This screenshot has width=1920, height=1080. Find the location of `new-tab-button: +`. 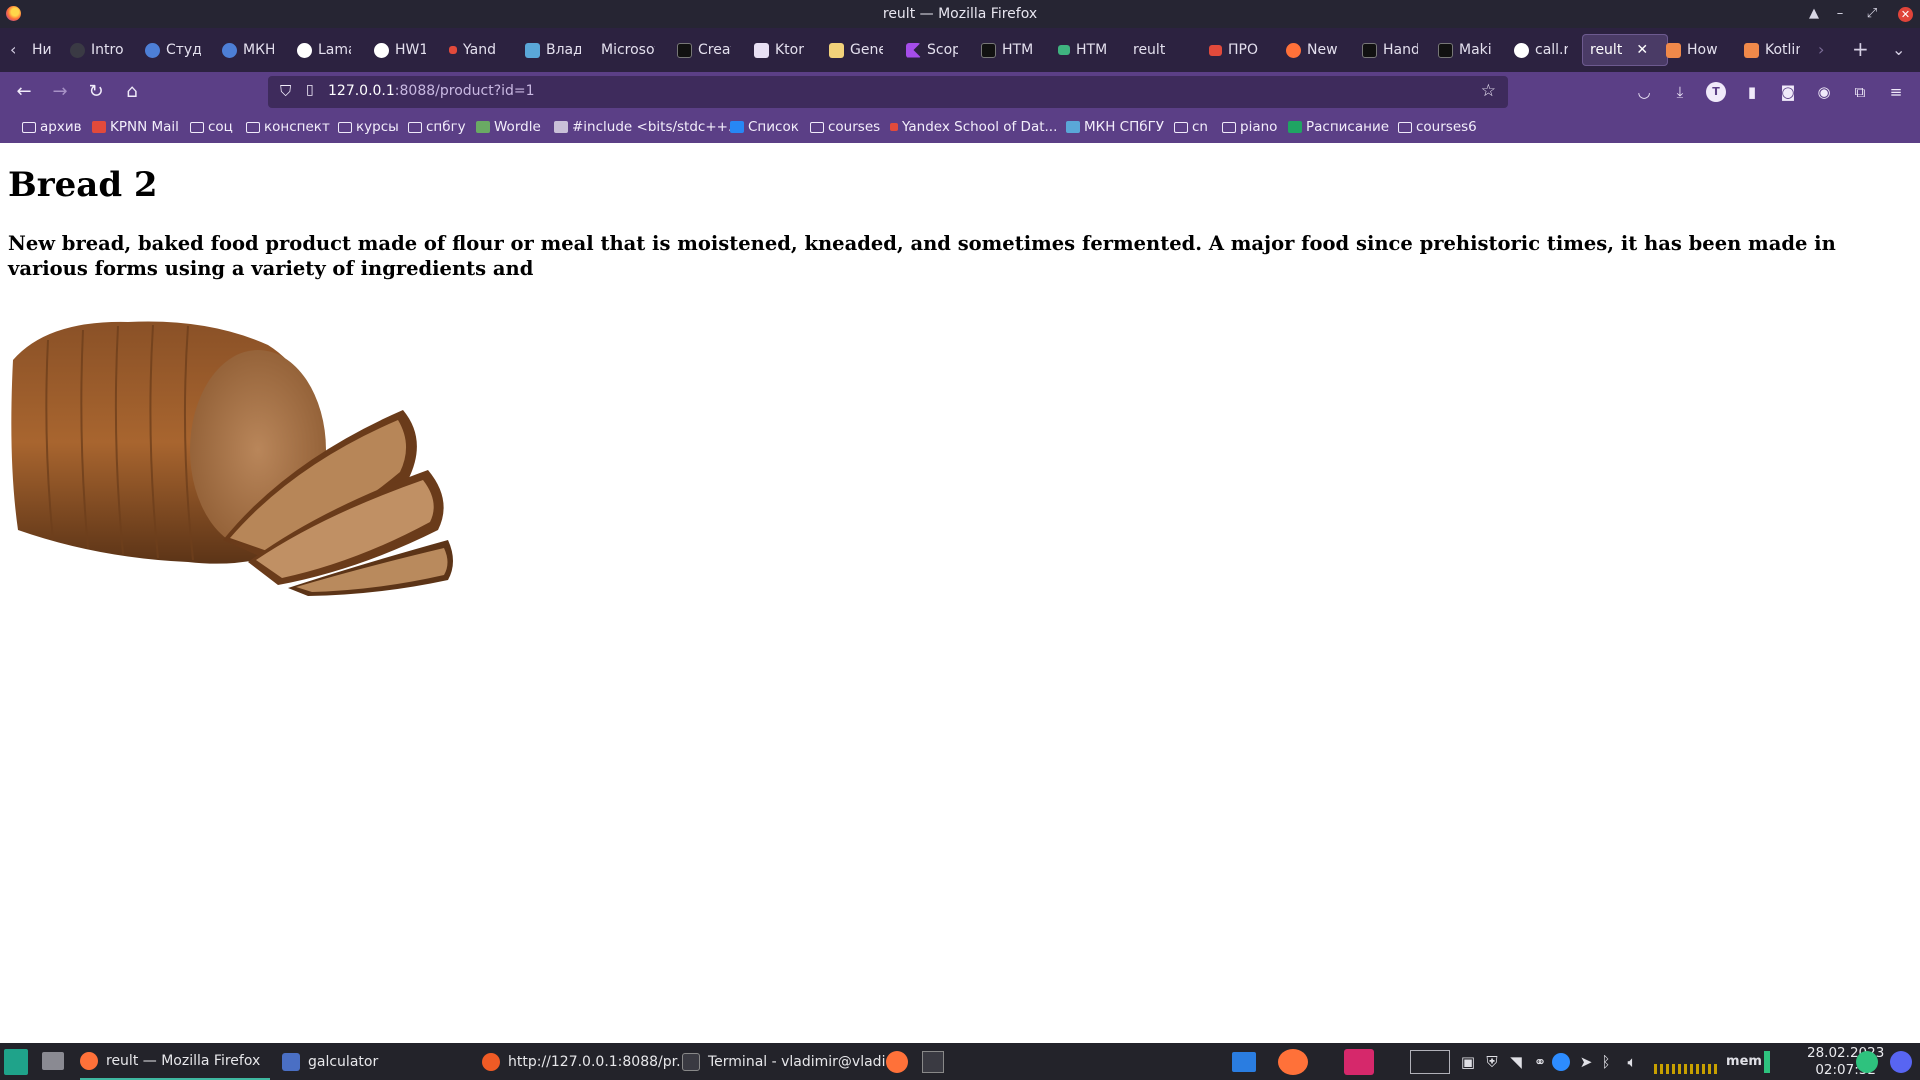

new-tab-button: + is located at coordinates (1860, 49).